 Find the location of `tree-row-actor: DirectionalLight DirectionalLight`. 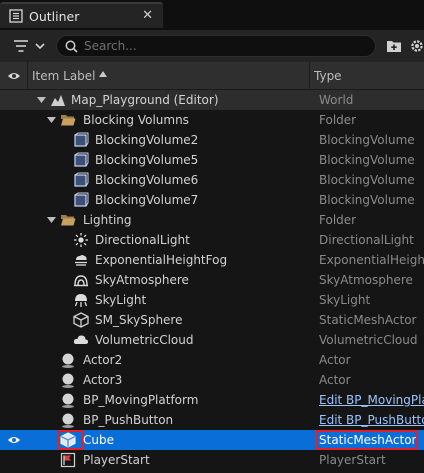

tree-row-actor: DirectionalLight DirectionalLight is located at coordinates (212, 240).